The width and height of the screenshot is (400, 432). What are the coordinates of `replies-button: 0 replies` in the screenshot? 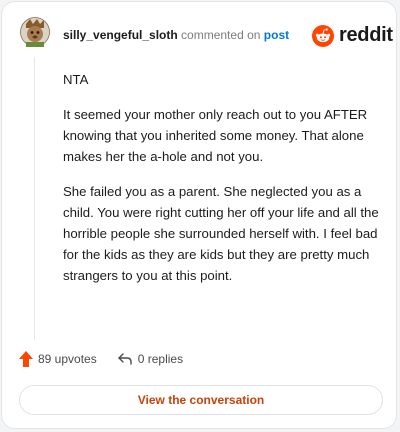 It's located at (150, 359).